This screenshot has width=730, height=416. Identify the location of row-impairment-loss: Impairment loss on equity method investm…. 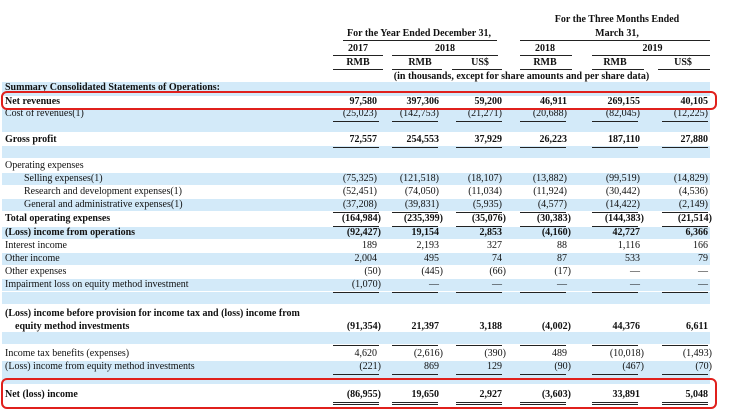
(356, 285).